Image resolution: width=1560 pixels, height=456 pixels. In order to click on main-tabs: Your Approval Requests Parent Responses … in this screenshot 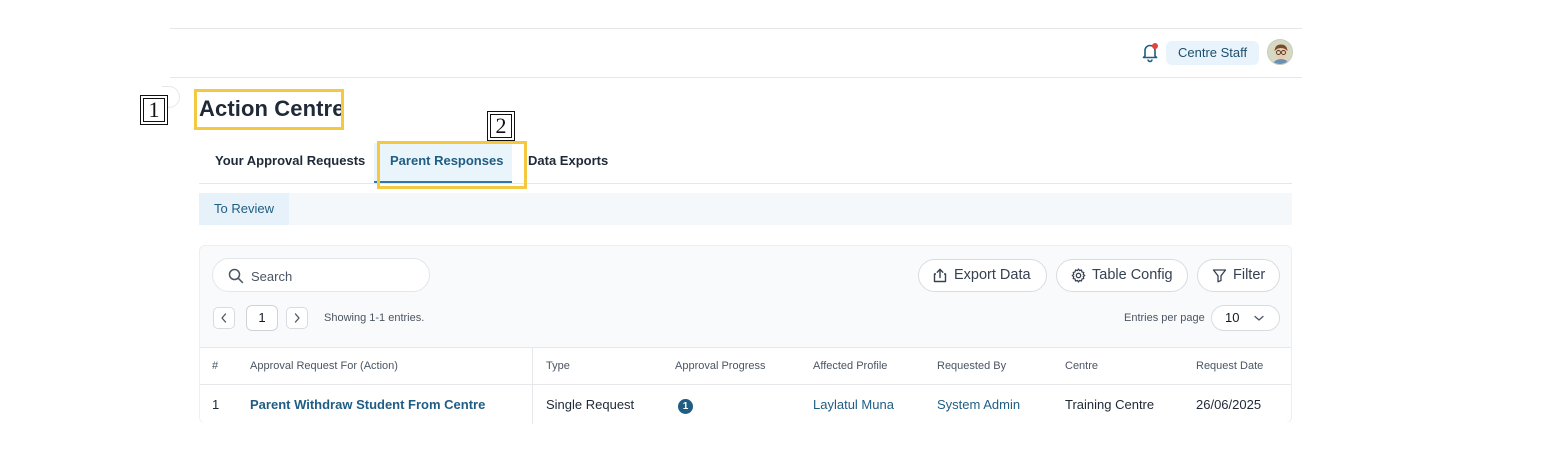, I will do `click(745, 163)`.